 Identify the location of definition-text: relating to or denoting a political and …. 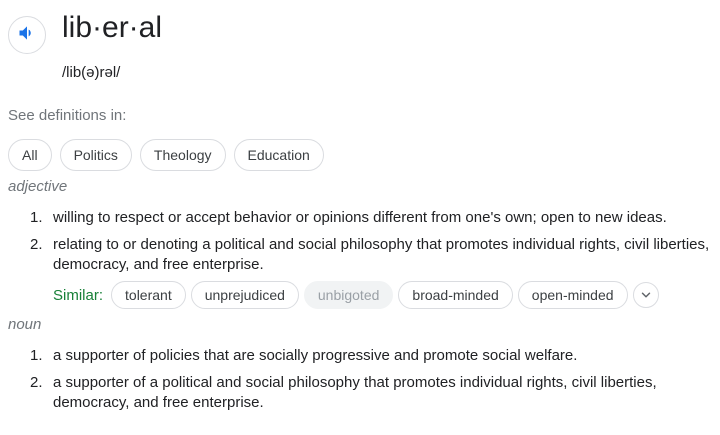
(381, 254).